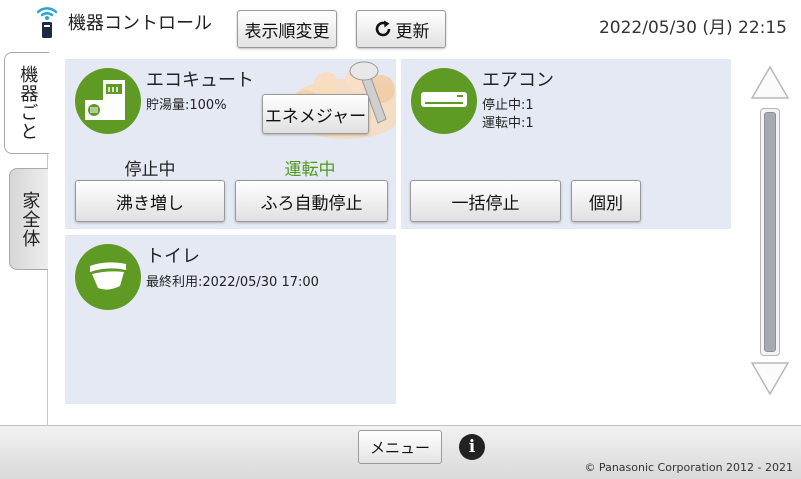  Describe the element at coordinates (508, 123) in the screenshot. I see `aircon-running-count: 運転中:1` at that location.